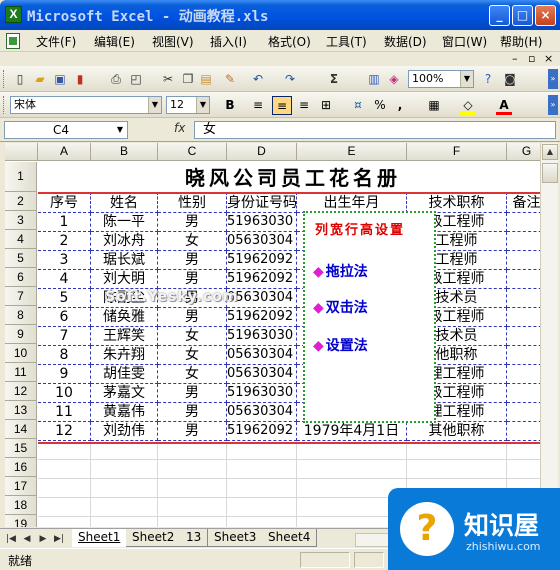 The image size is (560, 570). I want to click on formula-input: 女, so click(375, 130).